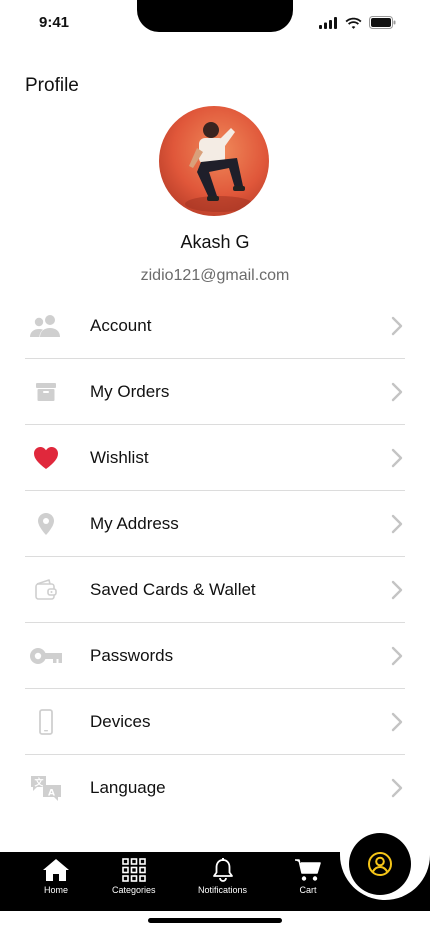  Describe the element at coordinates (134, 890) in the screenshot. I see `nav-label-categories: Categories` at that location.